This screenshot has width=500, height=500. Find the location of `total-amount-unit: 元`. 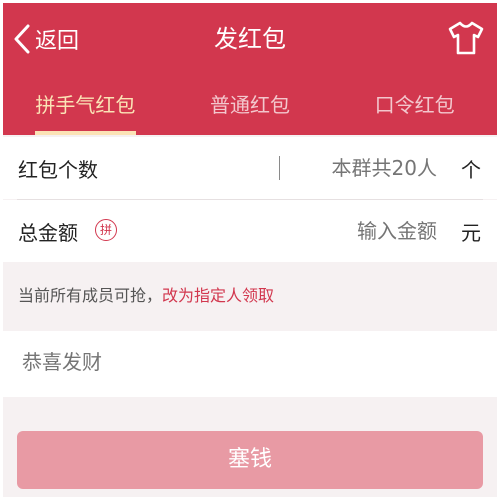

total-amount-unit: 元 is located at coordinates (471, 232).